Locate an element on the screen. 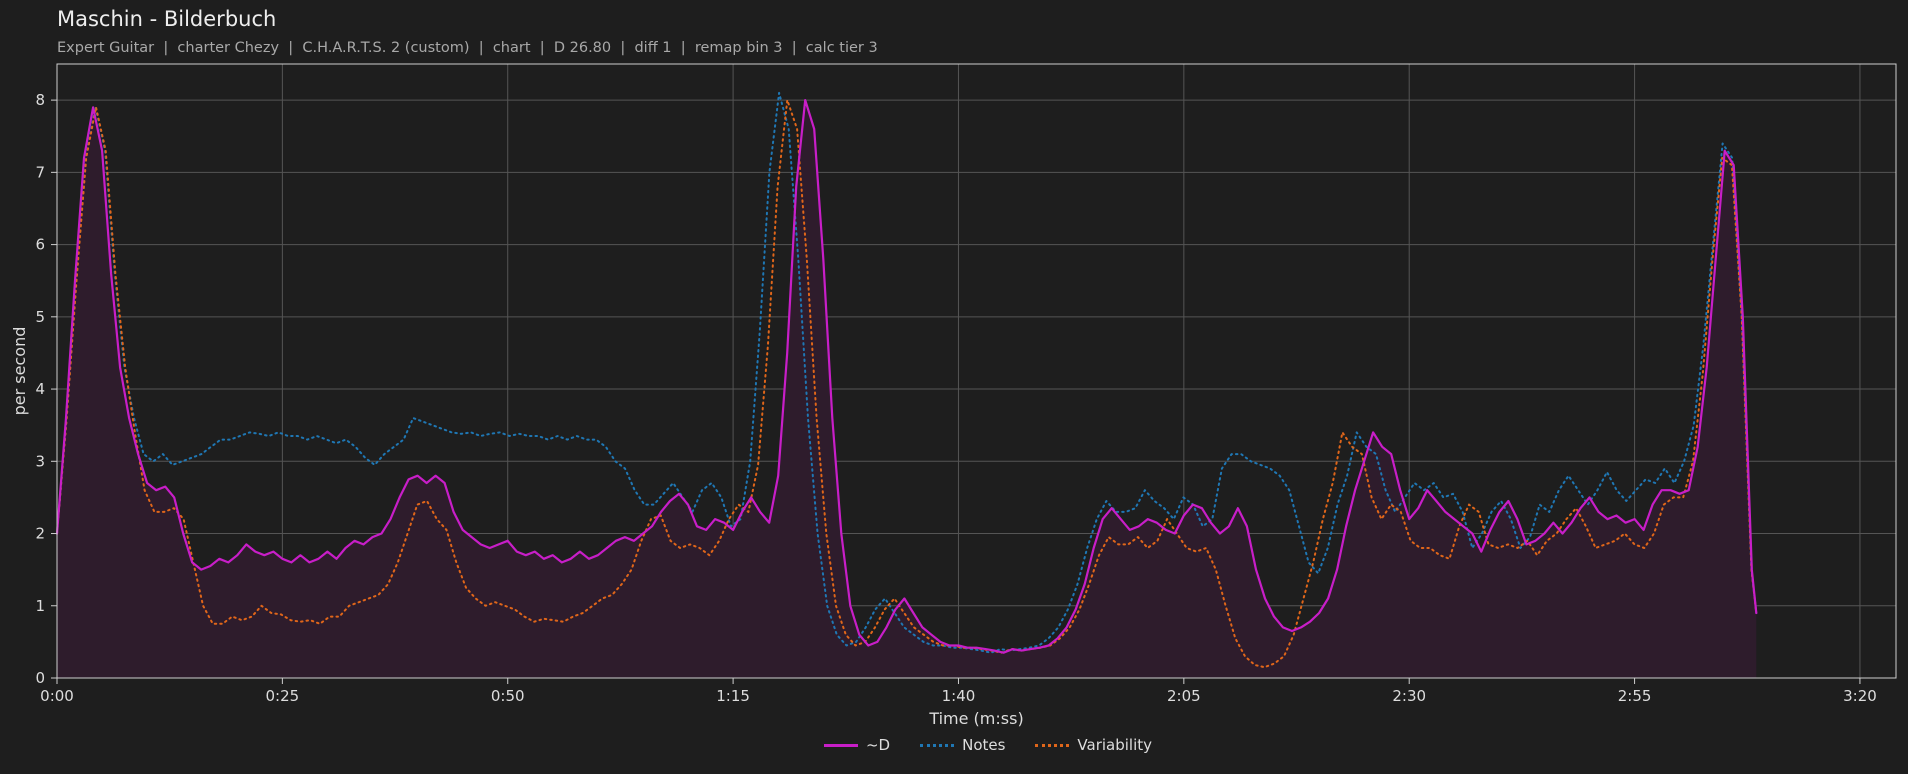 This screenshot has height=774, width=1908. x-tick-label-0: 0:00 is located at coordinates (57, 696).